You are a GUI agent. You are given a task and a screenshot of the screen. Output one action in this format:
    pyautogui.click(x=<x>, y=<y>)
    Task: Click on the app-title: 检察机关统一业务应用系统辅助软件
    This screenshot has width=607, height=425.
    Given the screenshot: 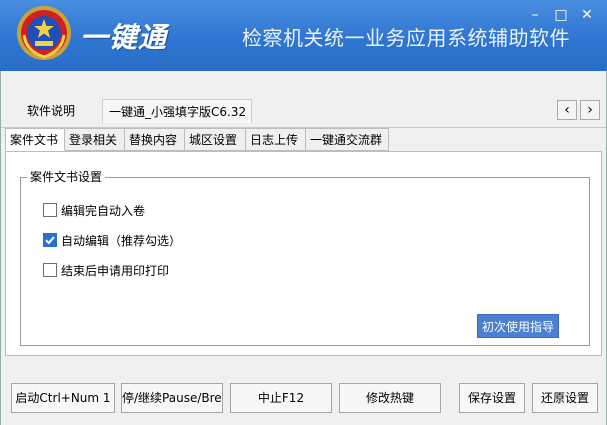 What is the action you would take?
    pyautogui.click(x=406, y=38)
    